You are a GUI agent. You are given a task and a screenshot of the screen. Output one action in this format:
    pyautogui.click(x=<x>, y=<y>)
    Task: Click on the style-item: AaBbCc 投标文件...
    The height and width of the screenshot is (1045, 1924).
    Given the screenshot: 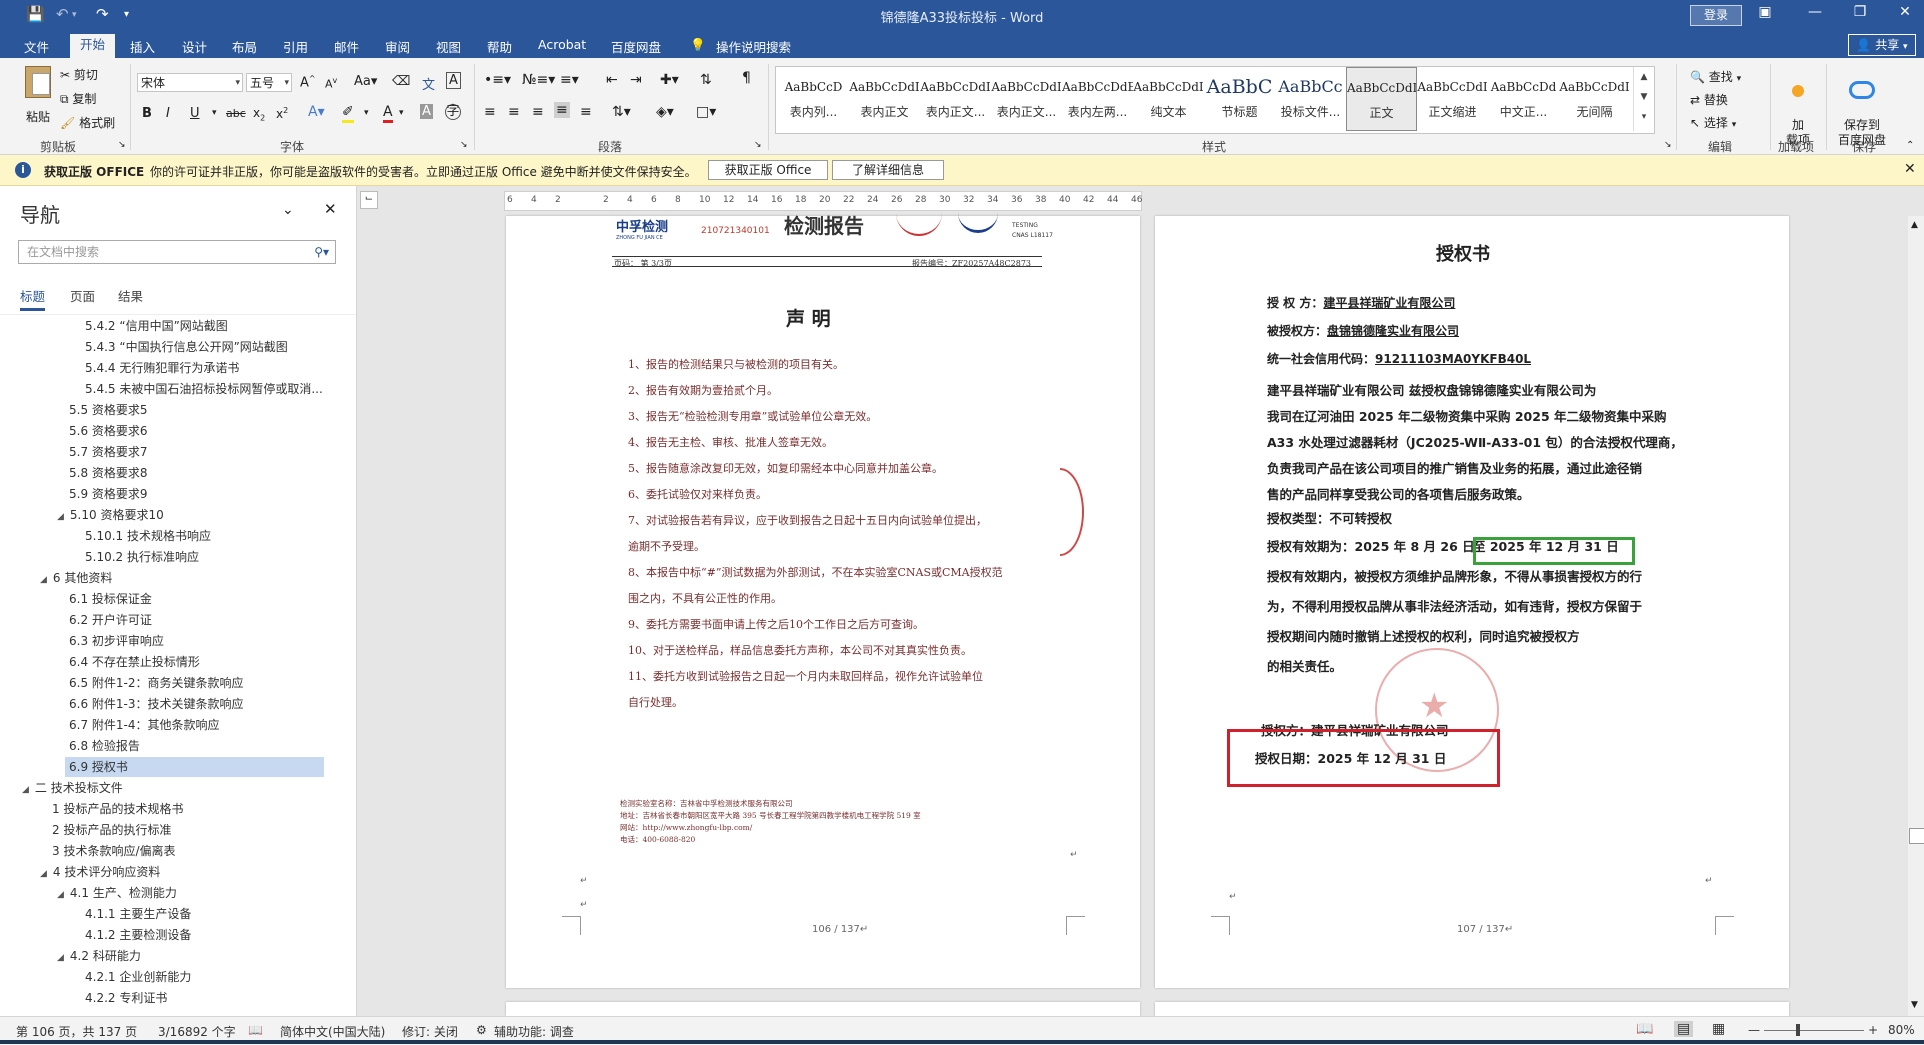 What is the action you would take?
    pyautogui.click(x=1310, y=99)
    